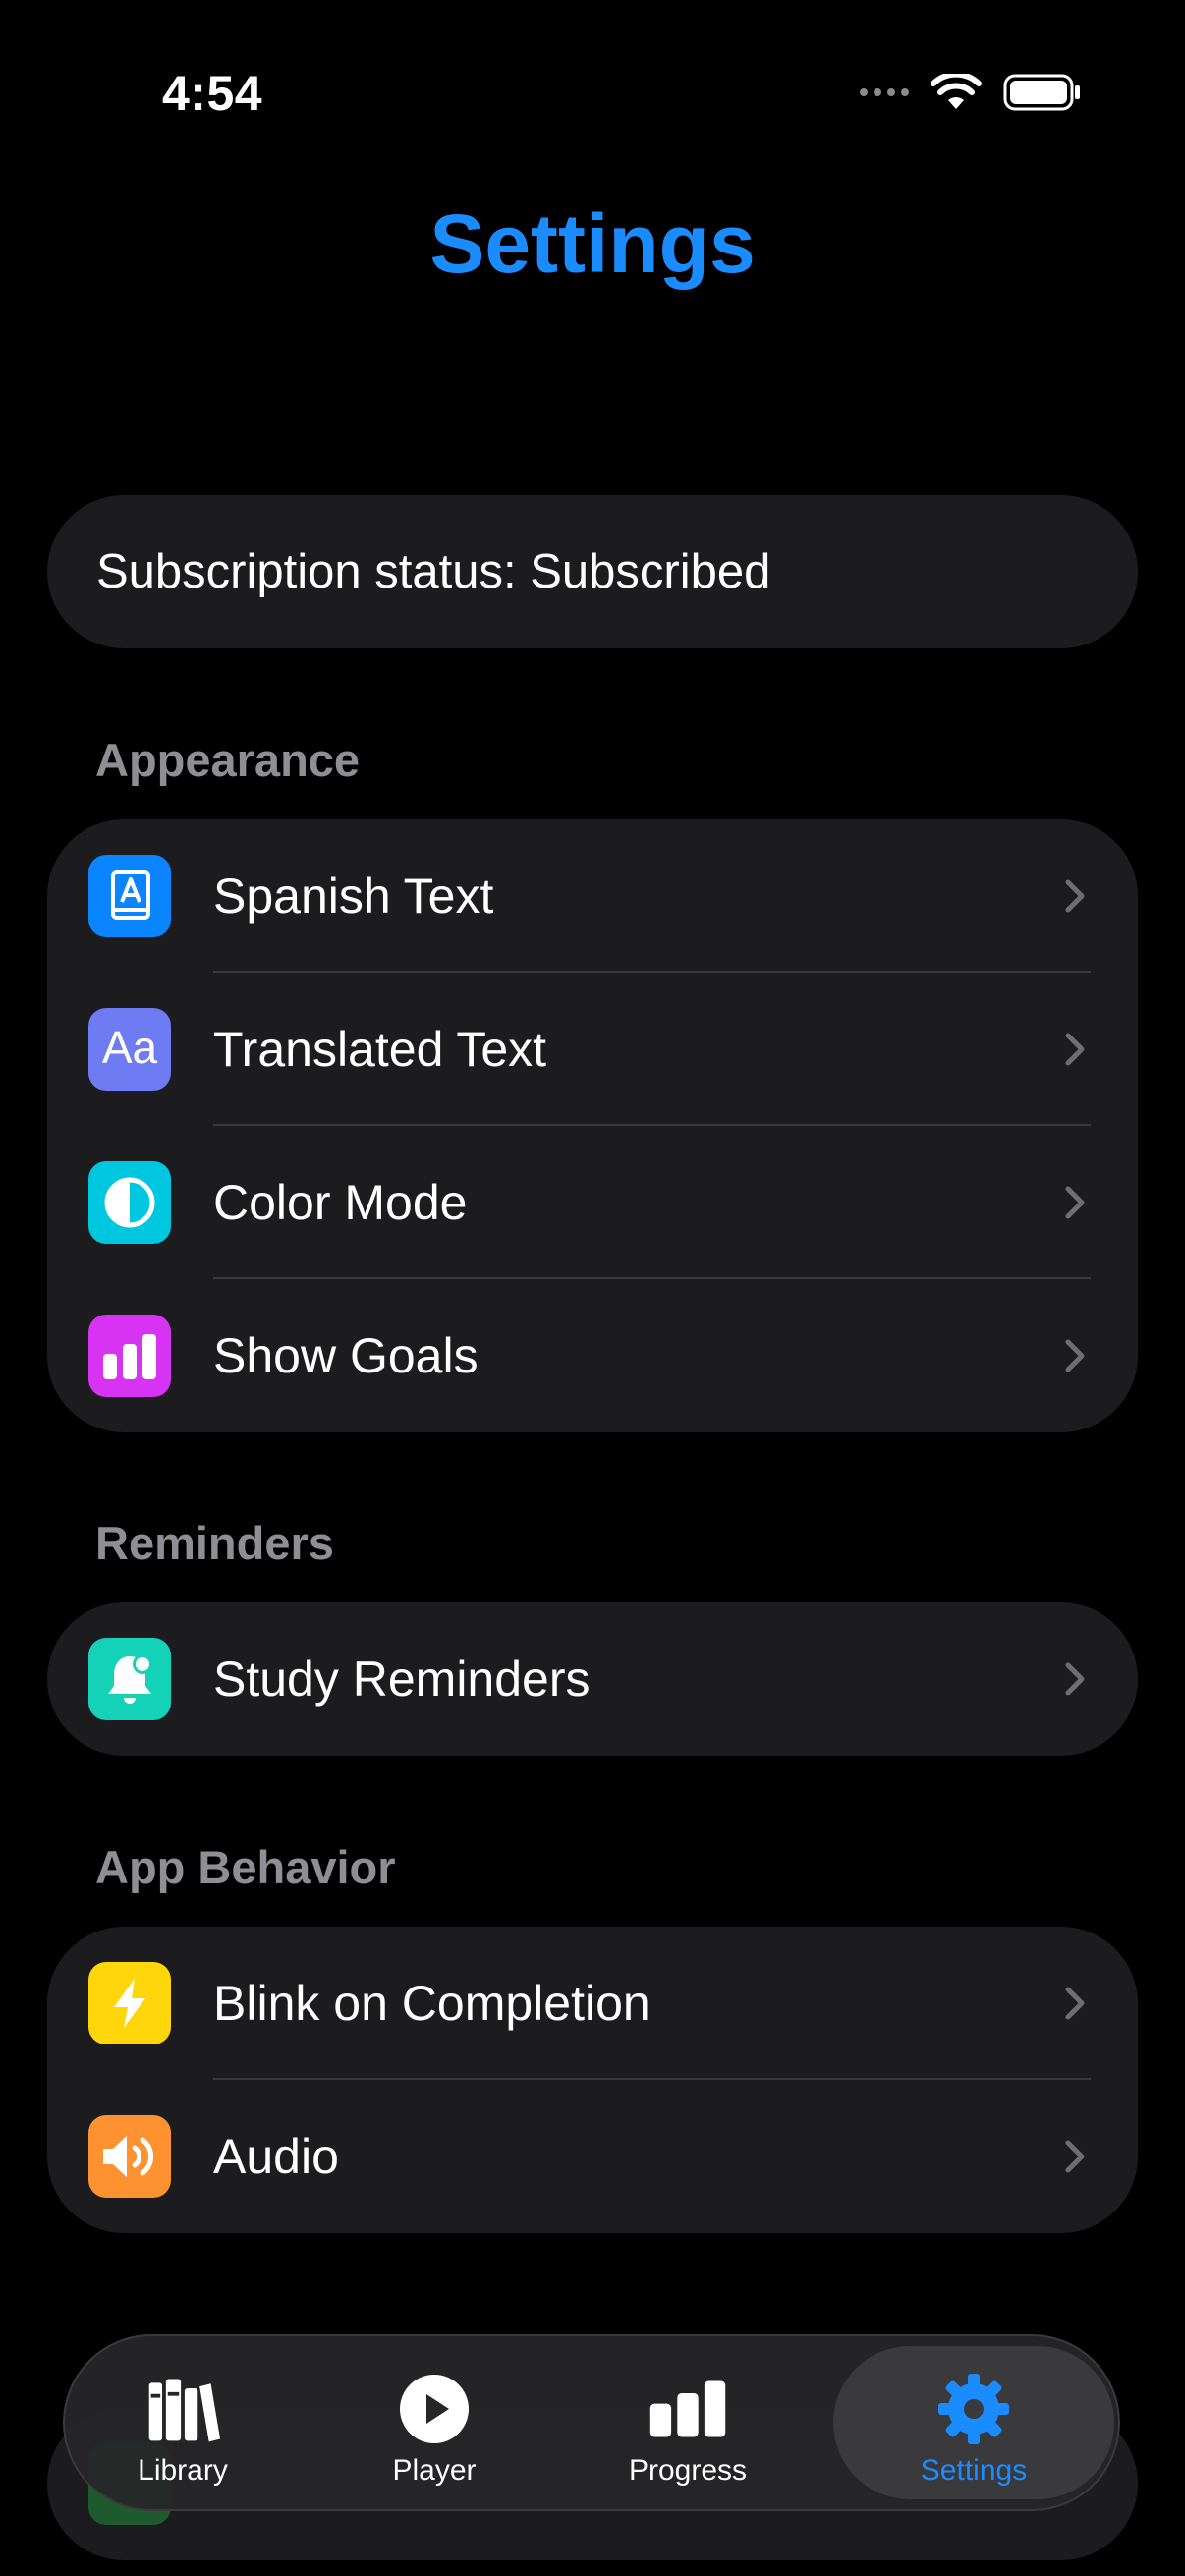  I want to click on app-behavior-group: Blink on Completion Audio, so click(592, 2080).